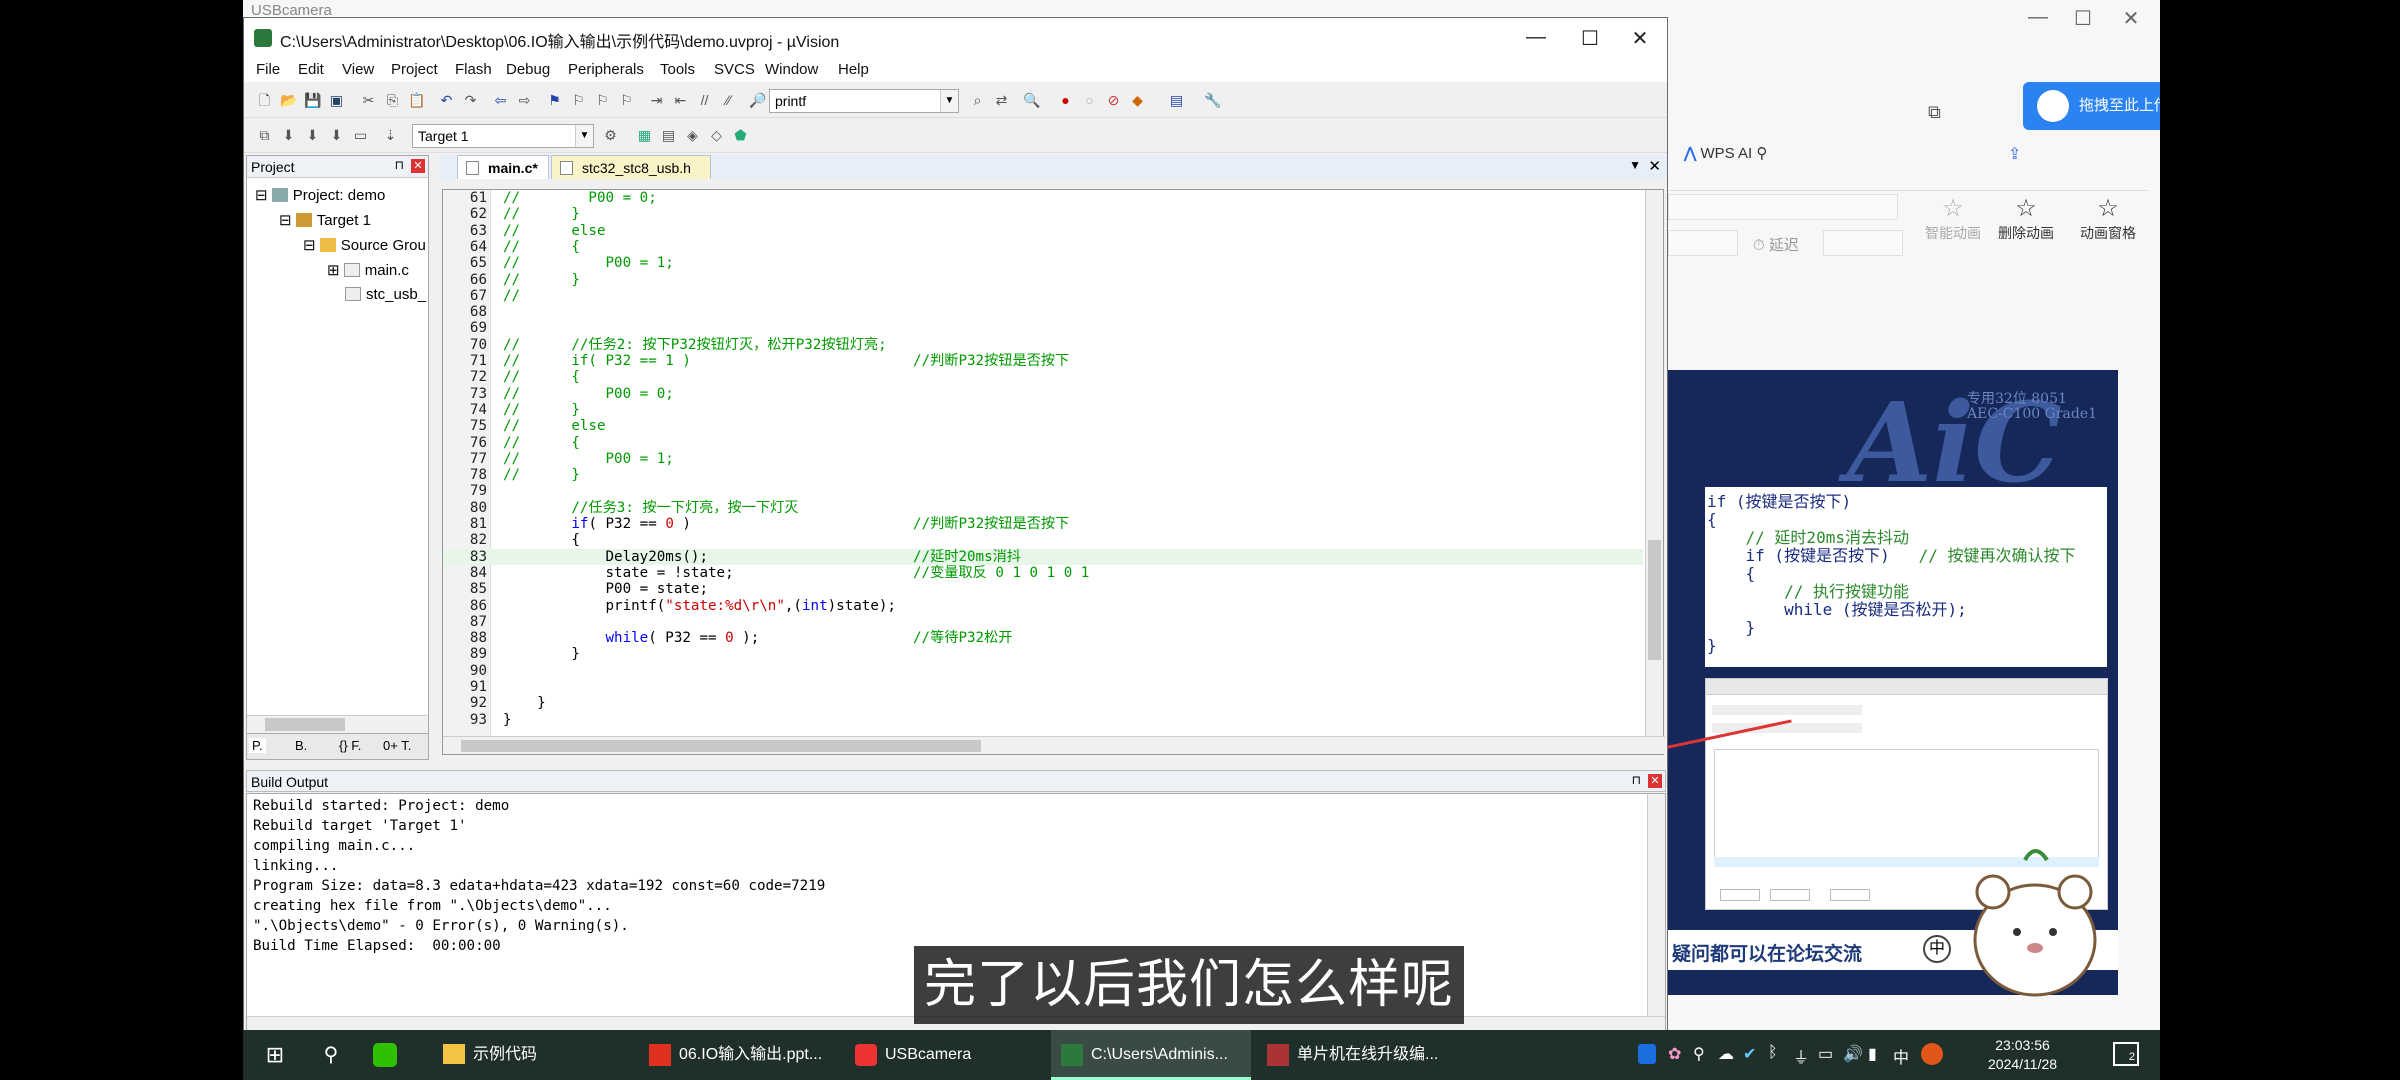  What do you see at coordinates (1703, 243) in the screenshot?
I see `duration-input` at bounding box center [1703, 243].